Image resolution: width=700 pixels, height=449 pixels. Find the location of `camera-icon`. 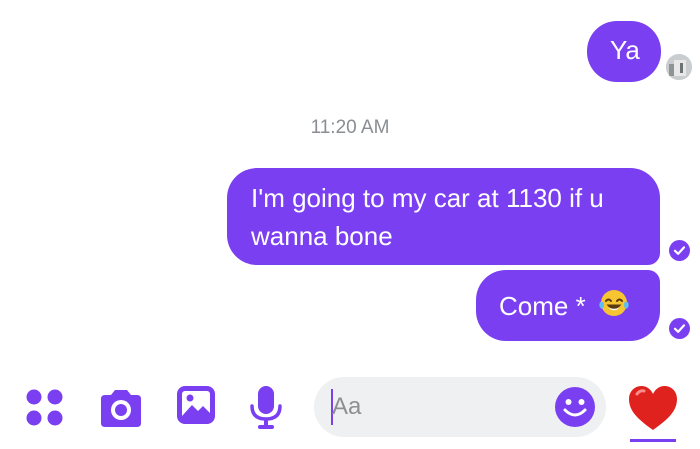

camera-icon is located at coordinates (121, 410).